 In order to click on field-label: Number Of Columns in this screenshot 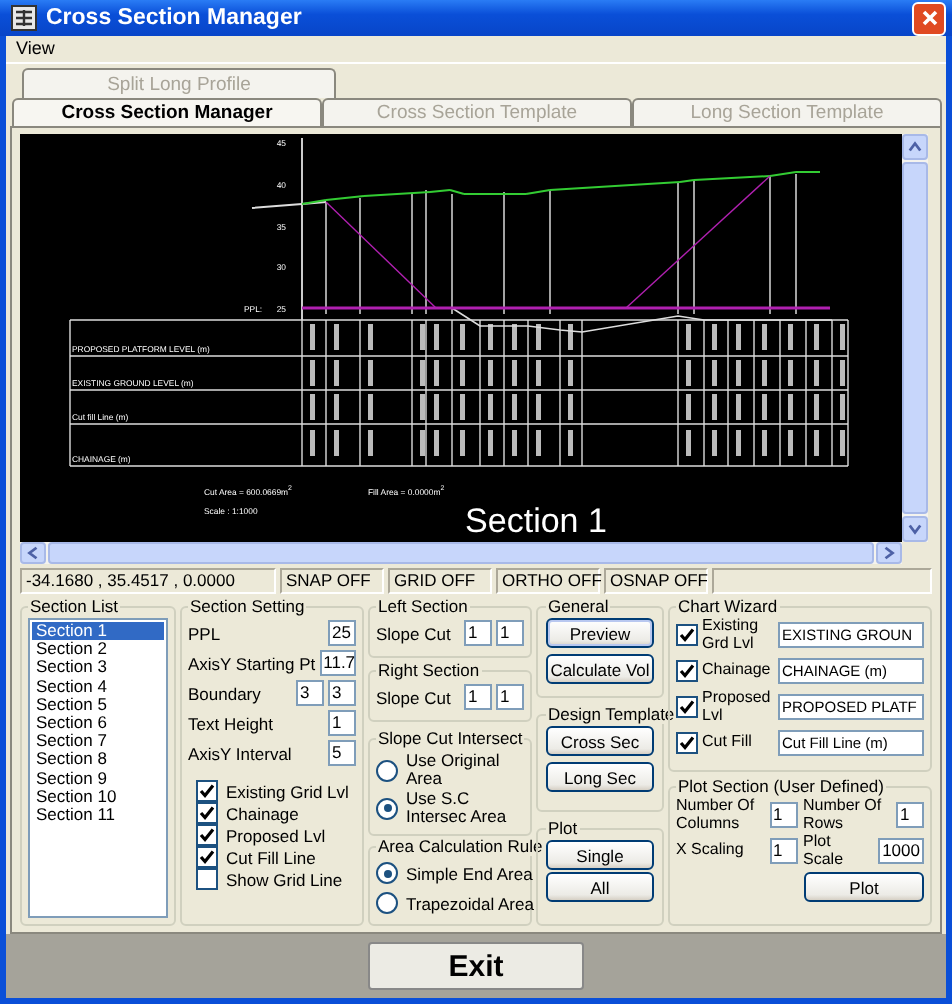, I will do `click(716, 815)`.